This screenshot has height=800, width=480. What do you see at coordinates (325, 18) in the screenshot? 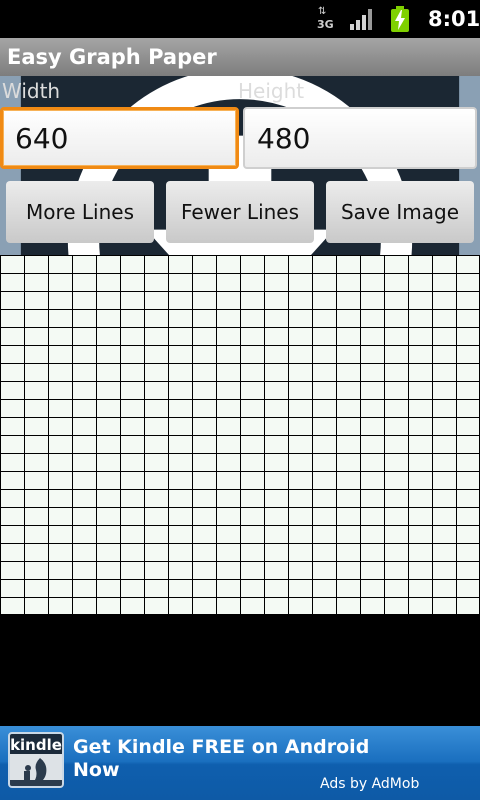
I see `network-3g-icon: ⇅ 3G` at bounding box center [325, 18].